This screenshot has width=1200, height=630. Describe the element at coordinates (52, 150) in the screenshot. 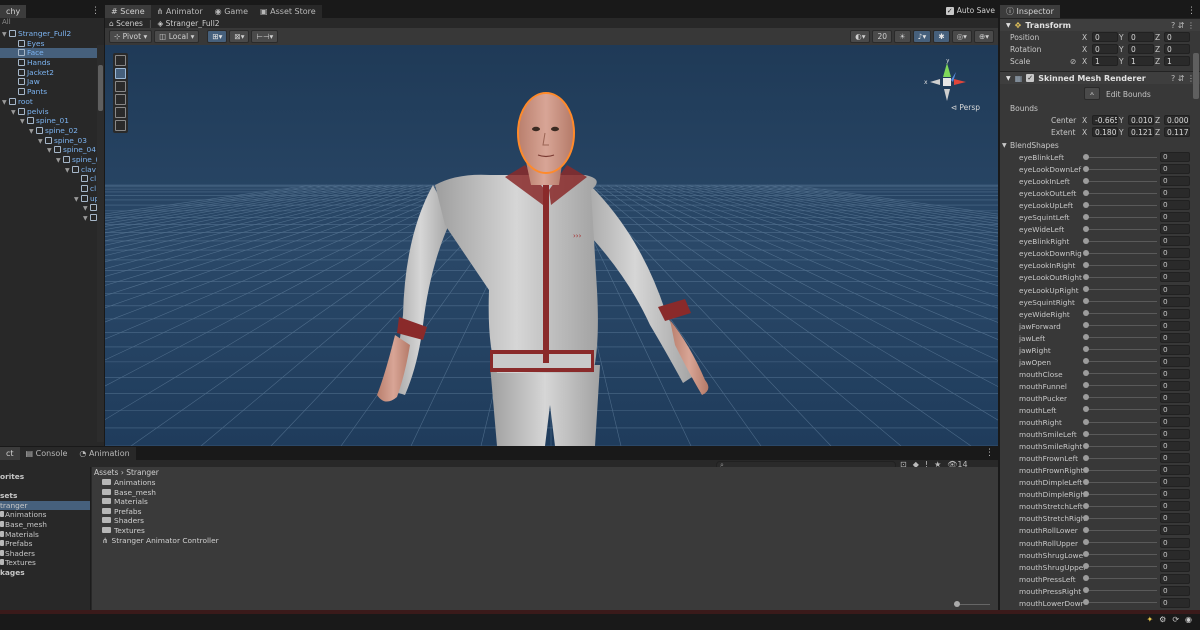

I see `hierarchy-item: ▼ spine_04` at that location.